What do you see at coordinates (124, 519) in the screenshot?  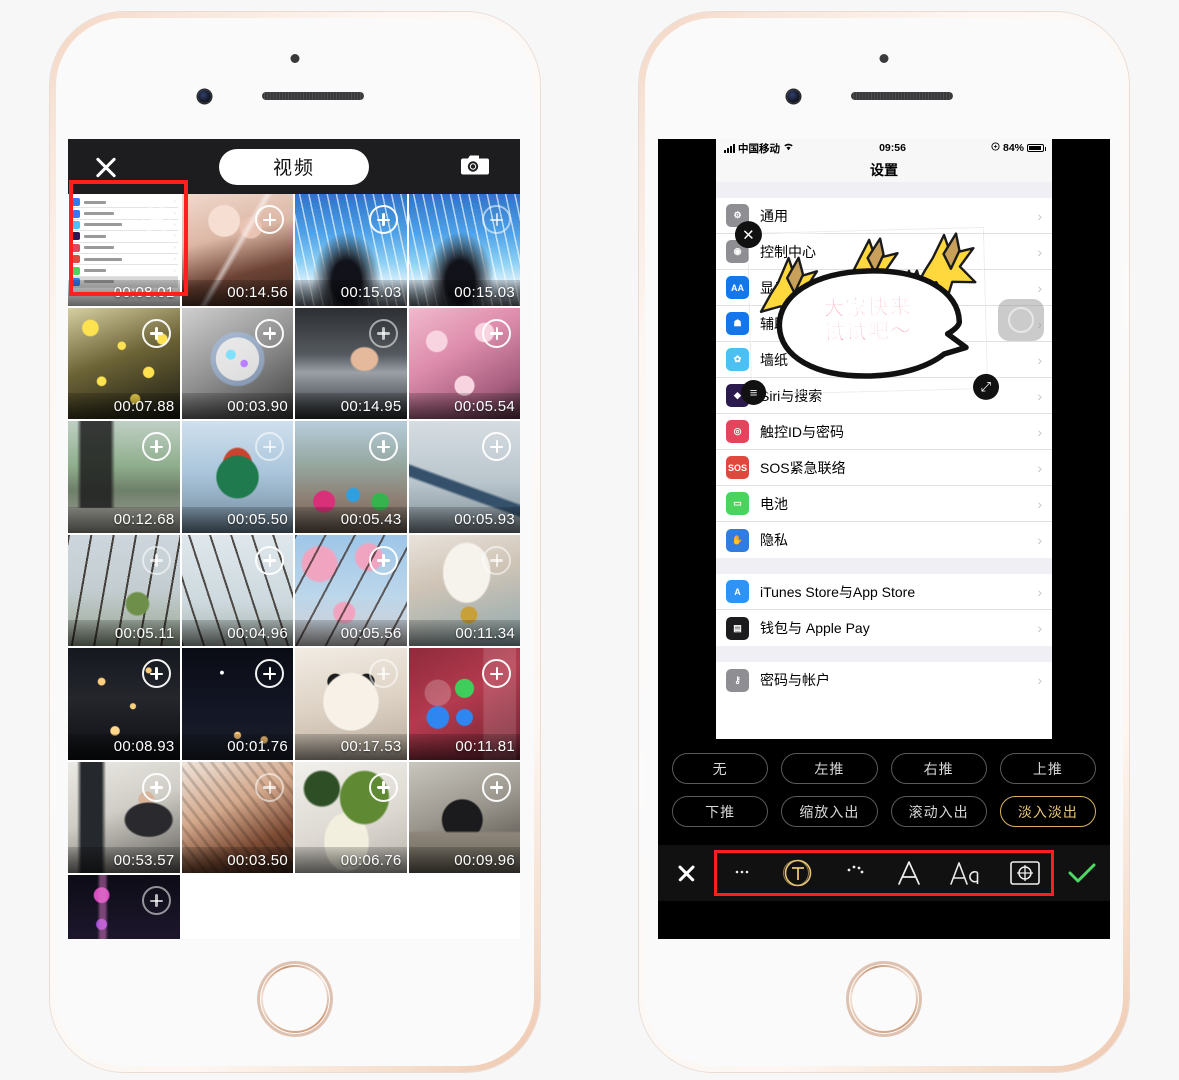 I see `clip-duration: 00:12.68` at bounding box center [124, 519].